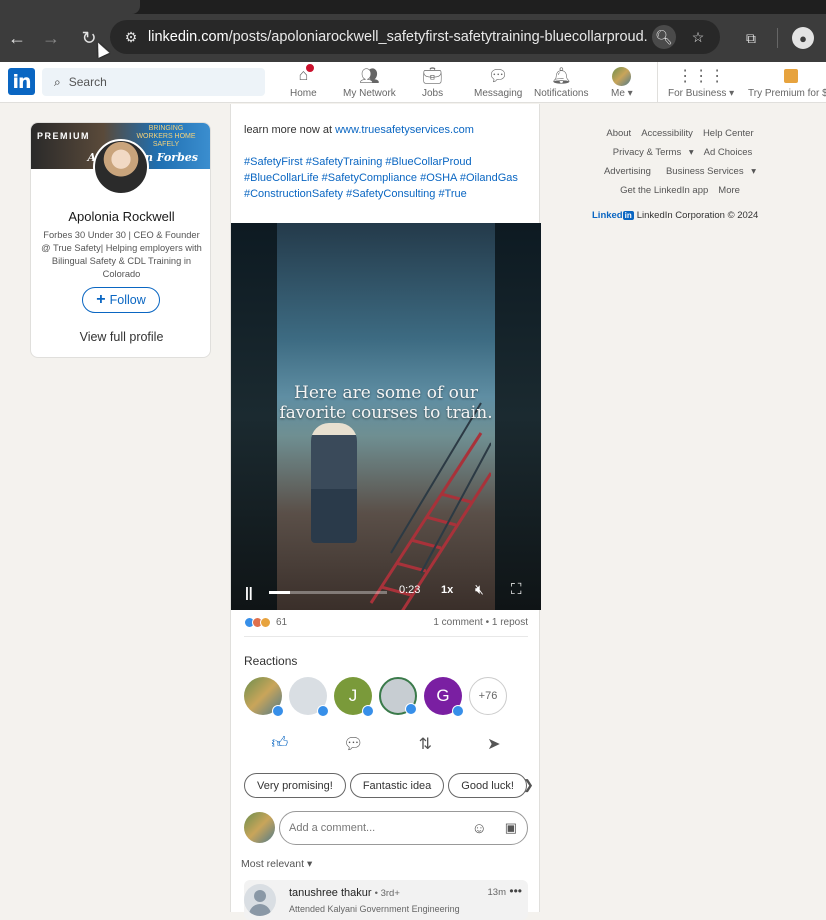  Describe the element at coordinates (353, 744) in the screenshot. I see `comment-icon: 💬︎` at that location.